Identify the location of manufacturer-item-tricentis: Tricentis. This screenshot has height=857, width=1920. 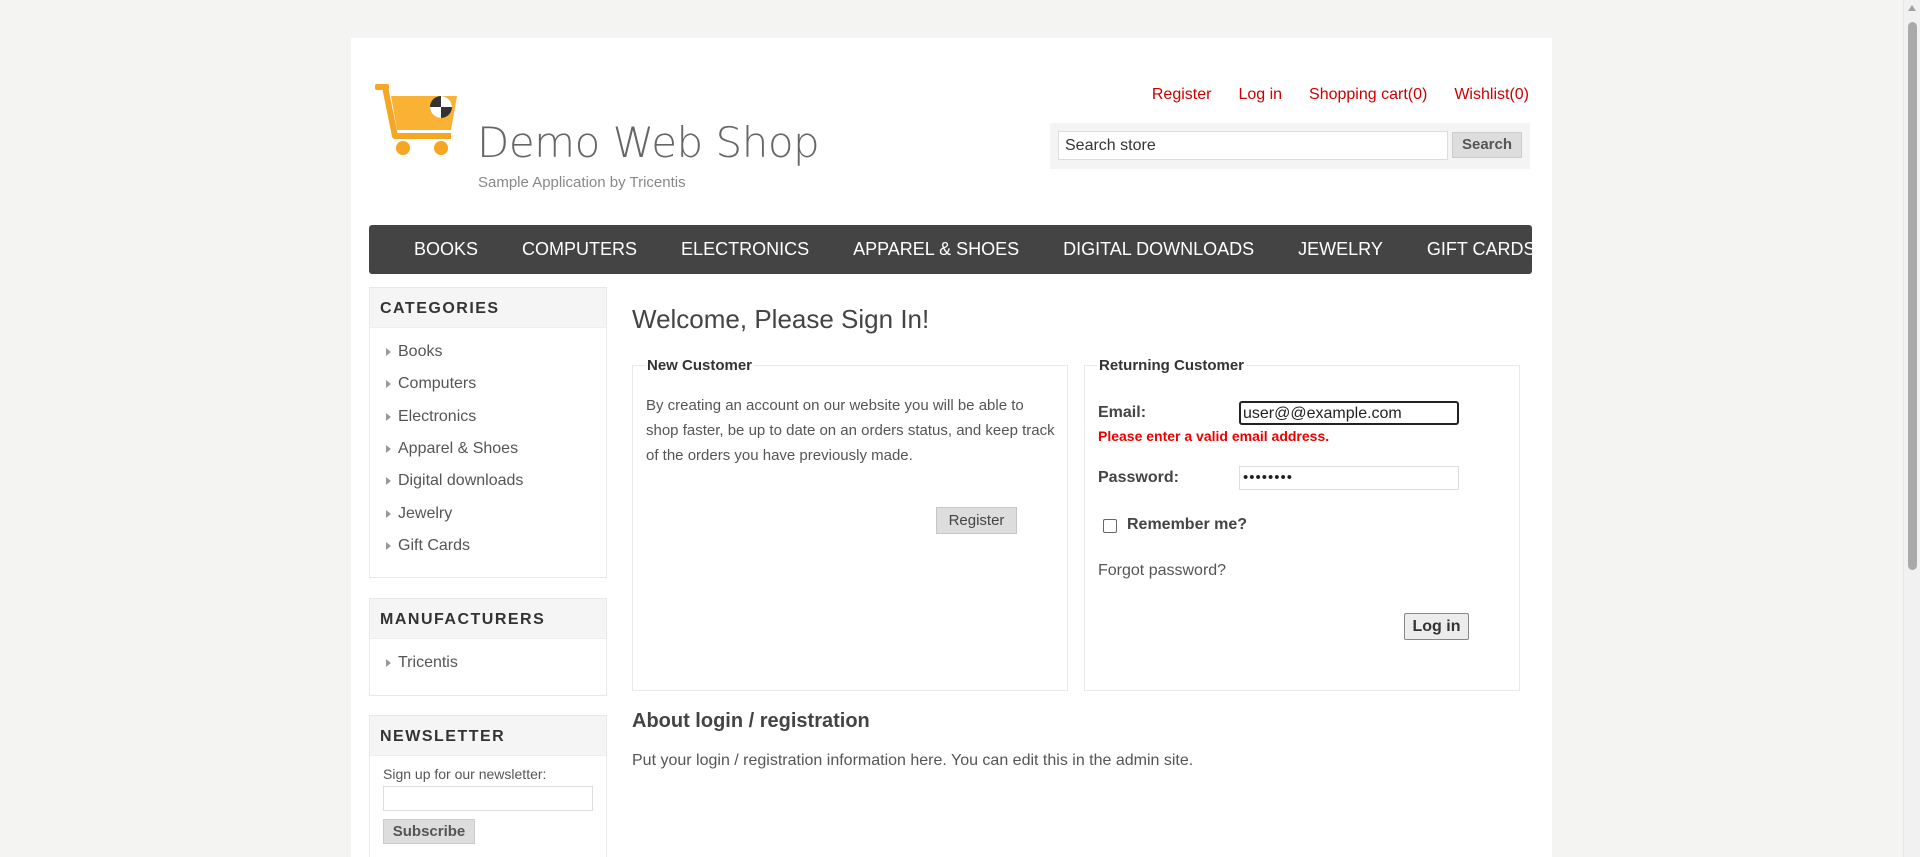
(496, 663).